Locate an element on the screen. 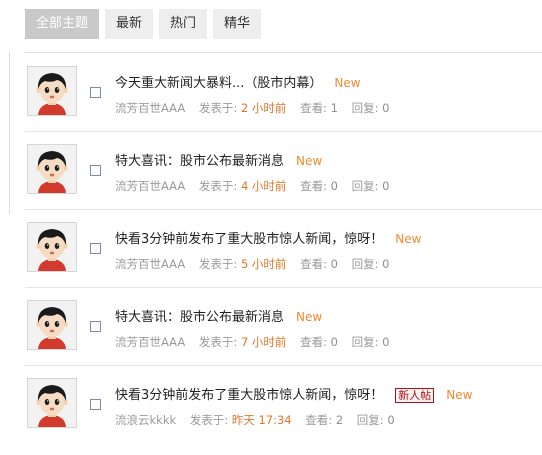 Image resolution: width=542 pixels, height=455 pixels. thread-meta: 流芳百世AAA 发表于: 2 小时前 查看: 1 回复: 0 is located at coordinates (252, 108).